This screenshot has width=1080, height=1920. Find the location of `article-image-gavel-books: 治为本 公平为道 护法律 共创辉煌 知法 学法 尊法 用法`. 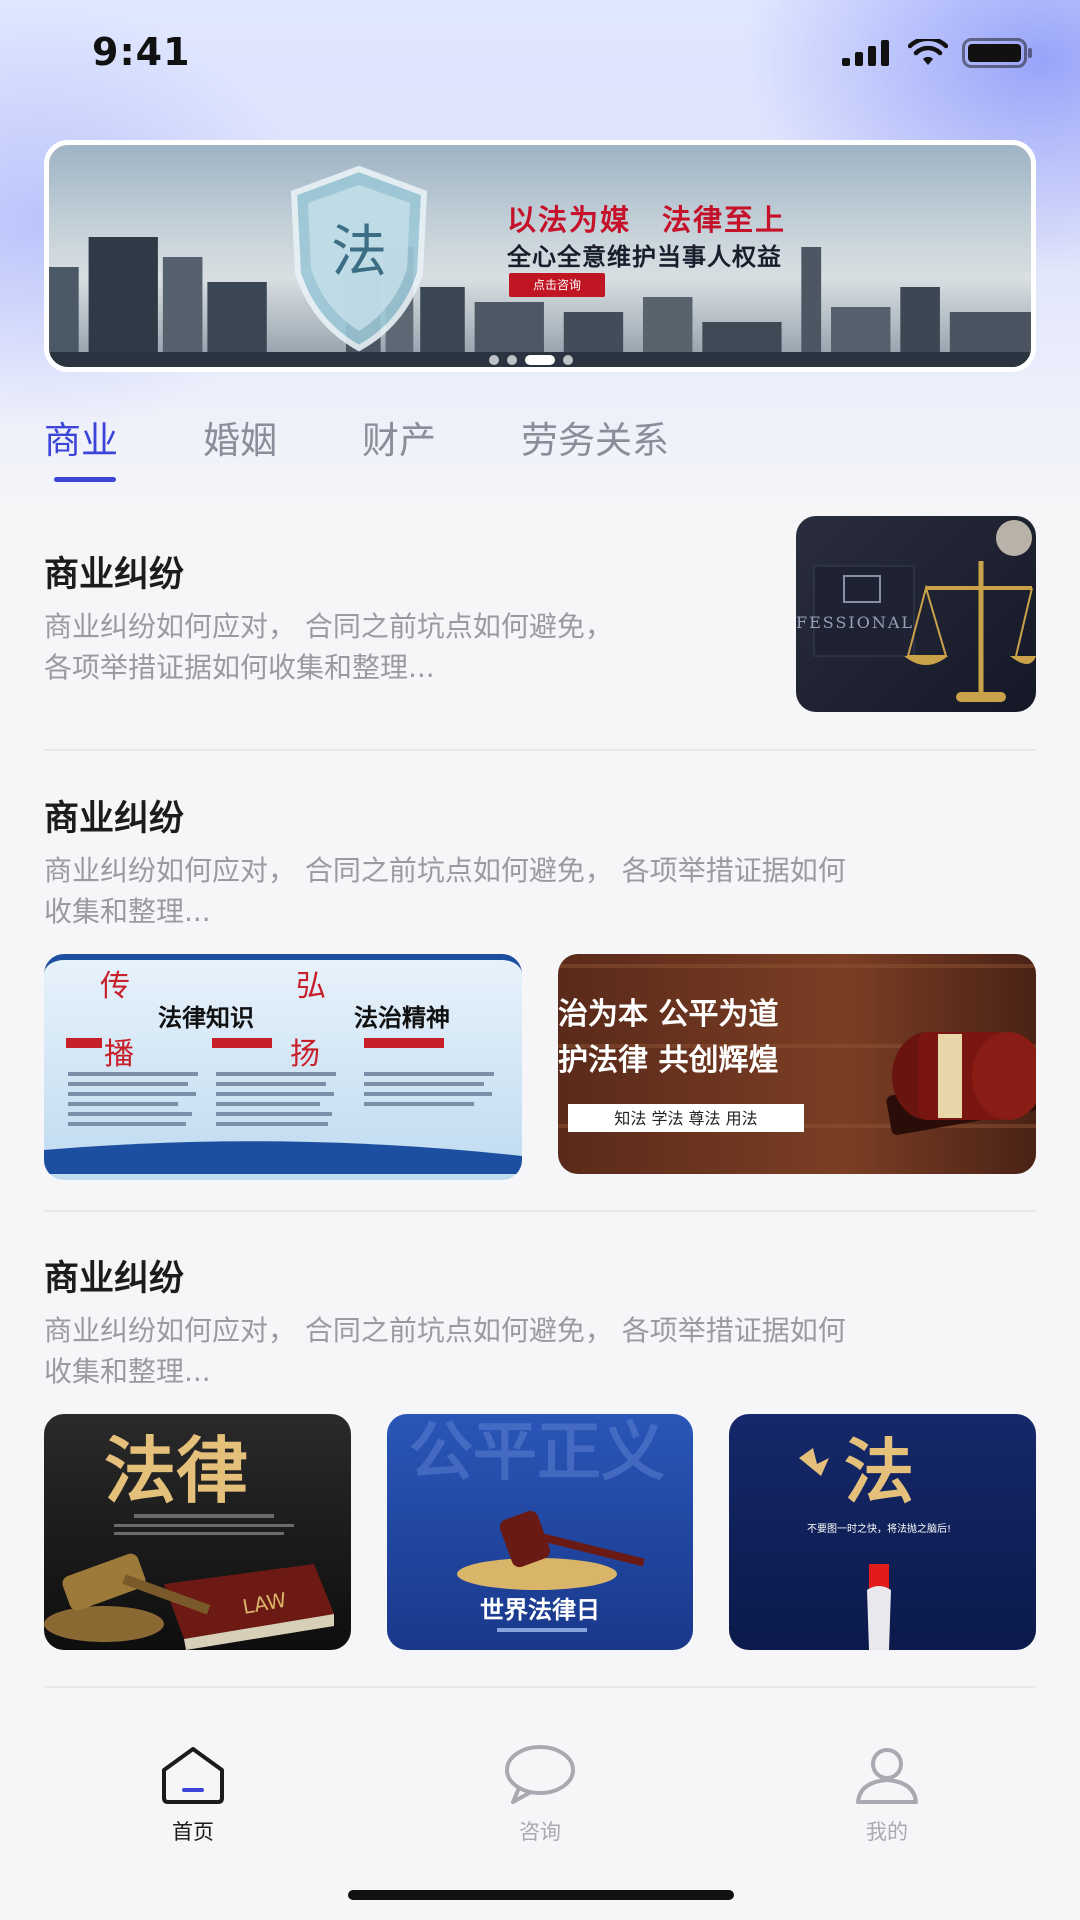

article-image-gavel-books: 治为本 公平为道 护法律 共创辉煌 知法 学法 尊法 用法 is located at coordinates (797, 1064).